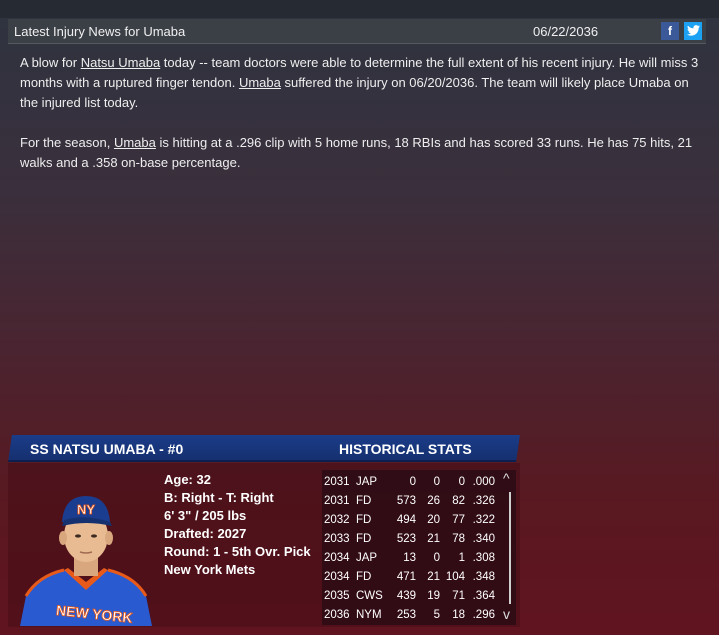 This screenshot has width=719, height=635. I want to click on stats-row: 2034 FD 471 21 104 .348, so click(409, 576).